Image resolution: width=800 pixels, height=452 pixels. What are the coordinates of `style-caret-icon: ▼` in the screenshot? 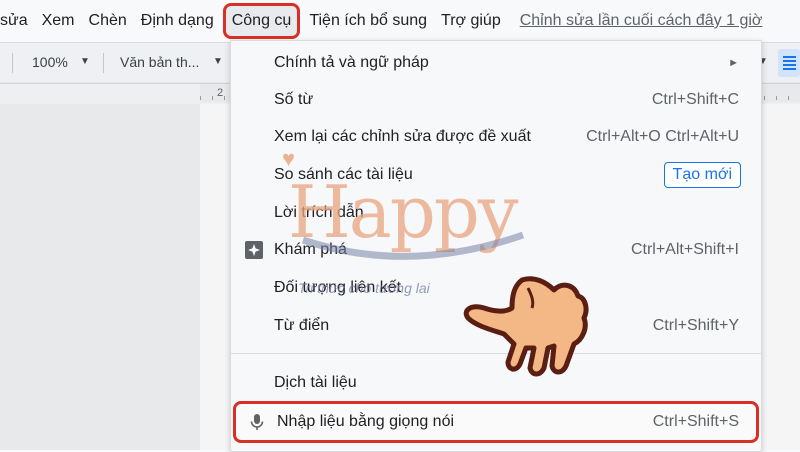 It's located at (218, 61).